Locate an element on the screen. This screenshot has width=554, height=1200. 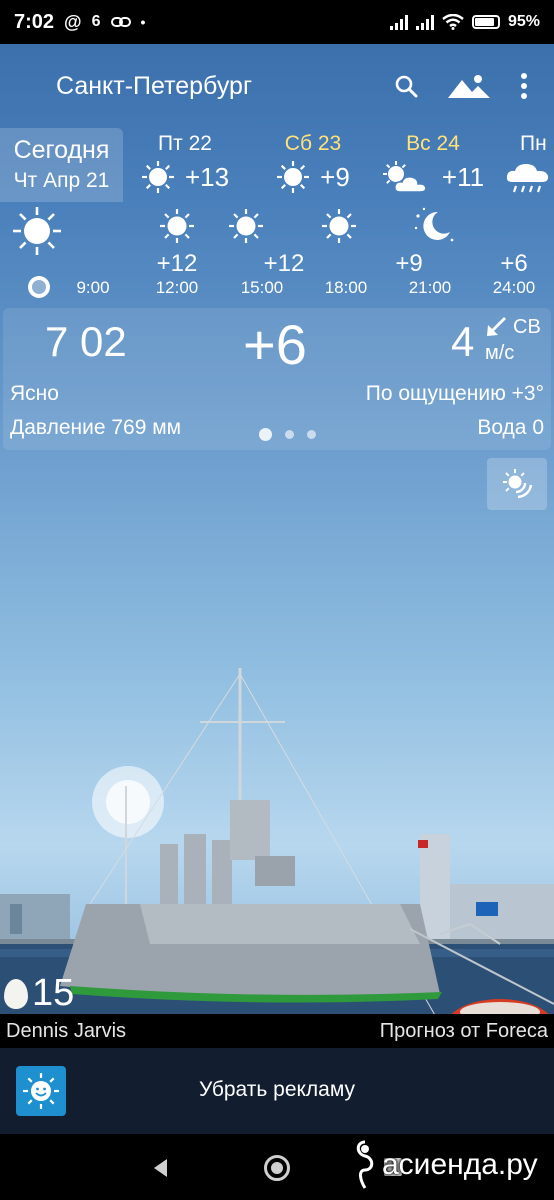
hour-temp: +9 is located at coordinates (409, 263).